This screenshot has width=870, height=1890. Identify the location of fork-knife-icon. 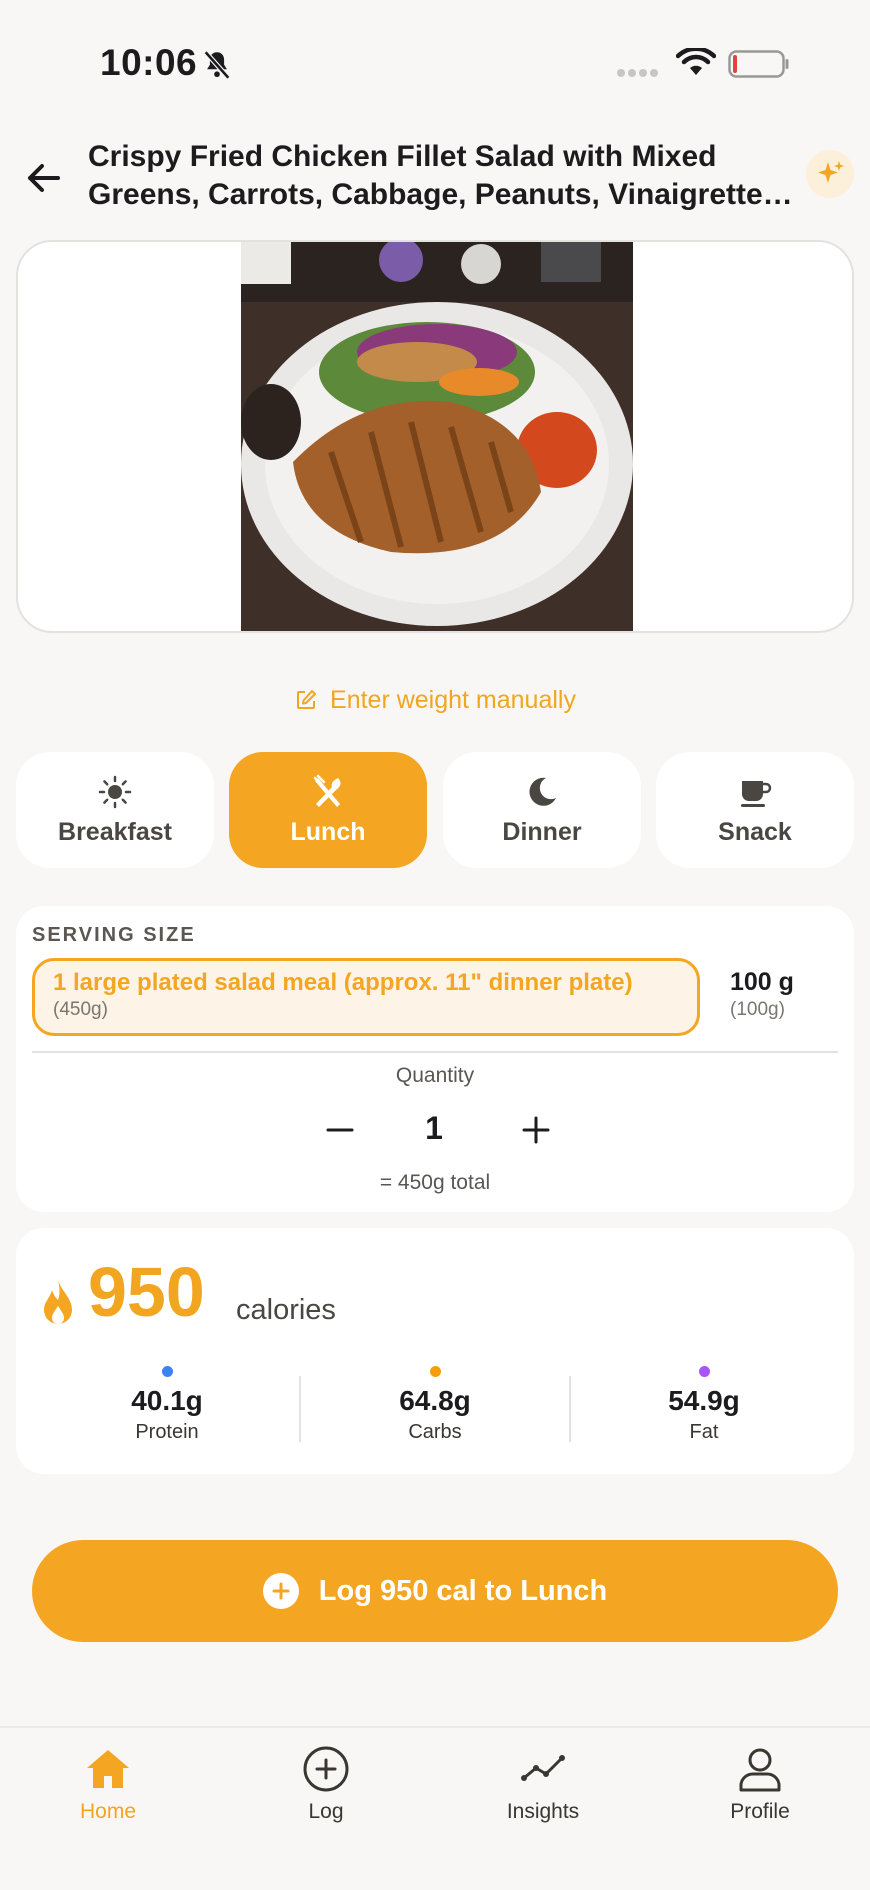
(327, 790).